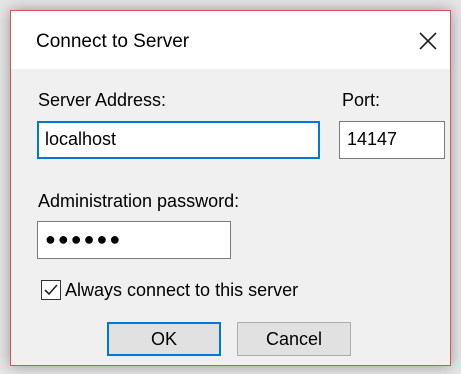  Describe the element at coordinates (361, 100) in the screenshot. I see `port-label: Port:` at that location.